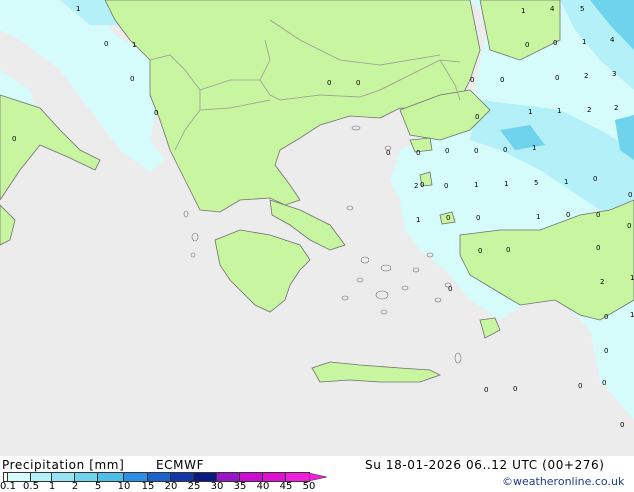  Describe the element at coordinates (52, 486) in the screenshot. I see `legend-tick-label: 1` at that location.